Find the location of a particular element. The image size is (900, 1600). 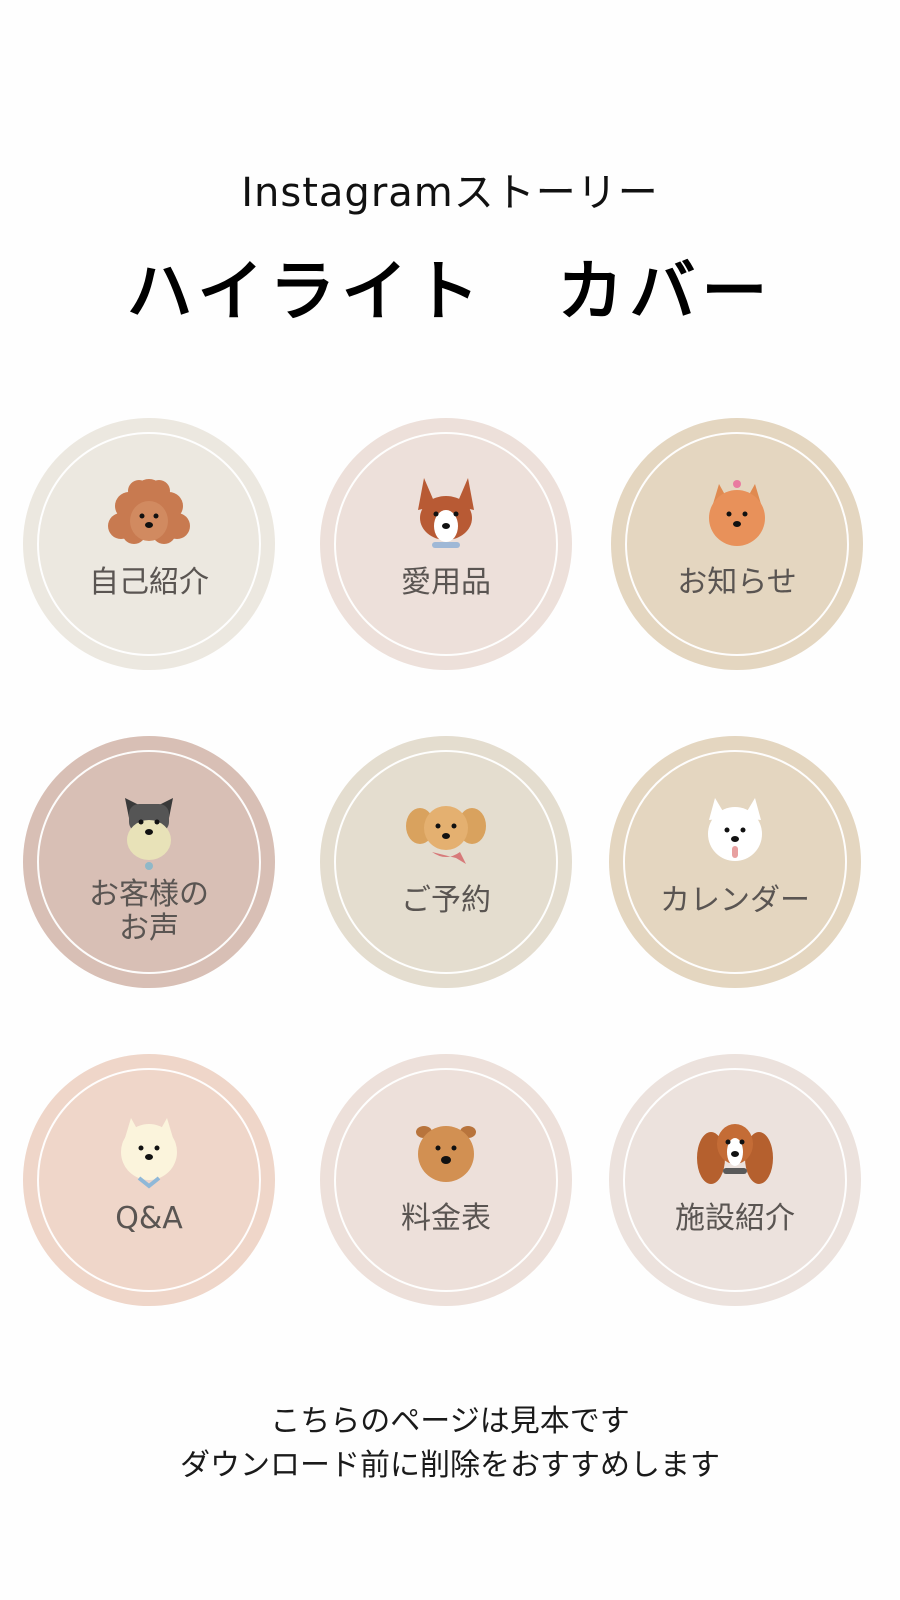

highlight-cover-okyakusama: お客様の お声 is located at coordinates (149, 862).